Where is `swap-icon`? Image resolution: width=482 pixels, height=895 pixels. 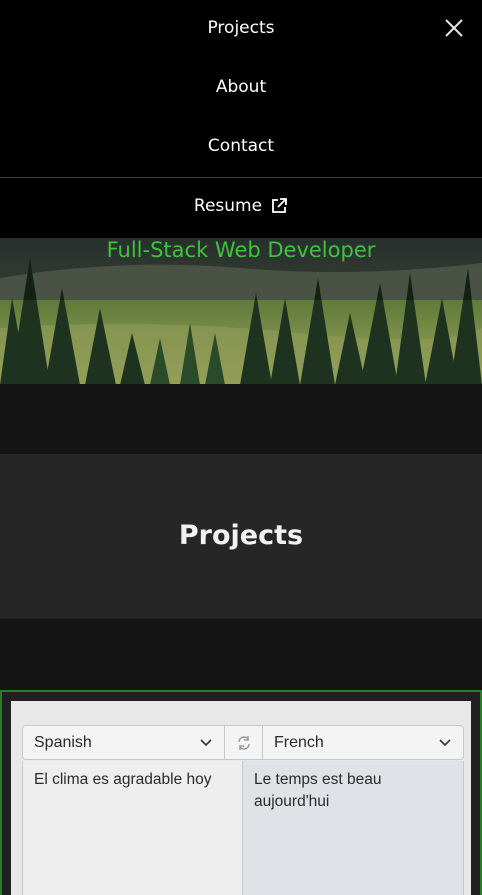 swap-icon is located at coordinates (243, 742).